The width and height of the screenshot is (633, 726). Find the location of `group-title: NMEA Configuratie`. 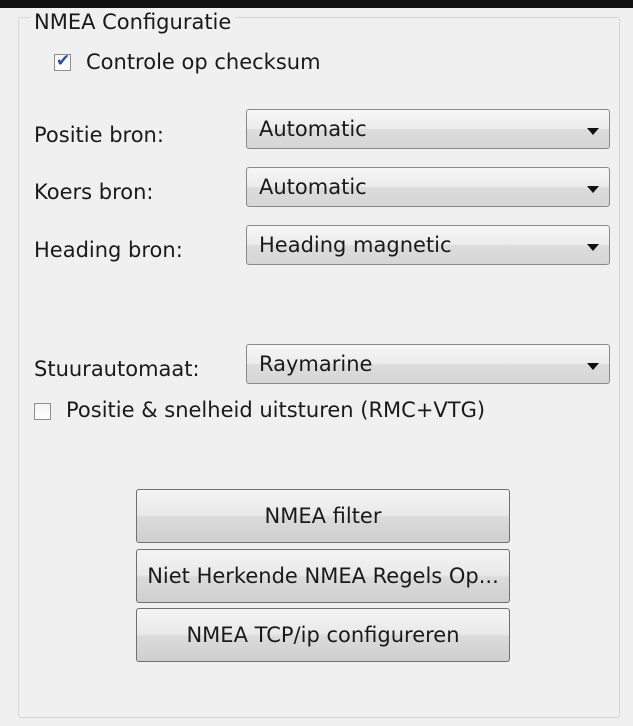

group-title: NMEA Configuratie is located at coordinates (133, 22).